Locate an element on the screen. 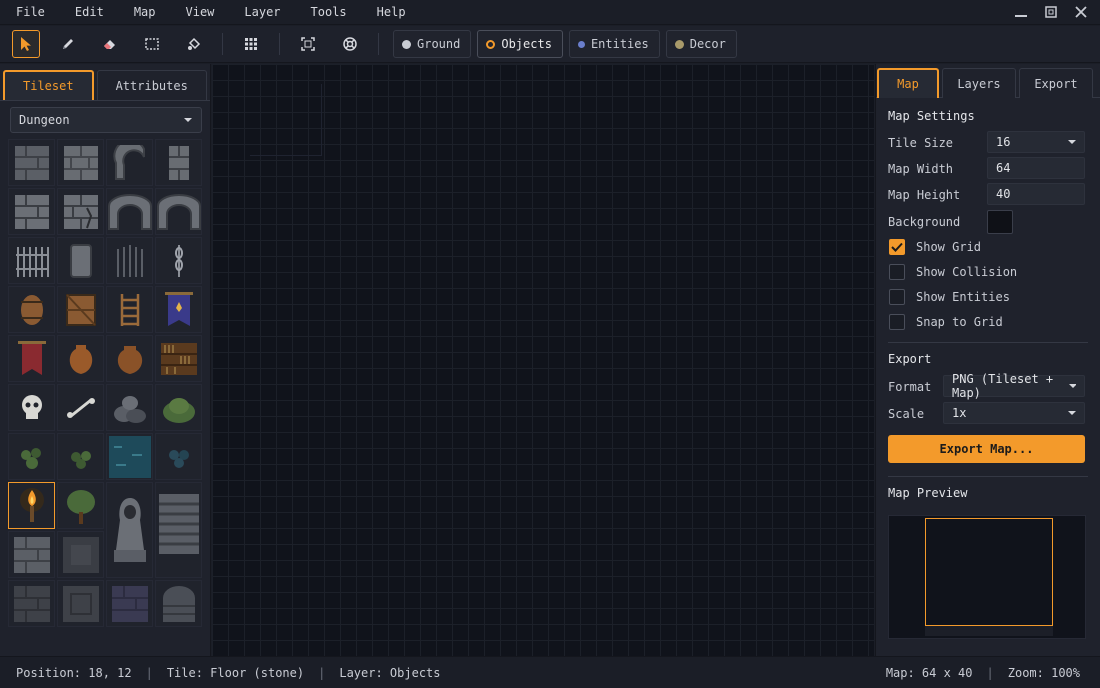 This screenshot has width=1100, height=688. tile-stone-floor is located at coordinates (31, 162).